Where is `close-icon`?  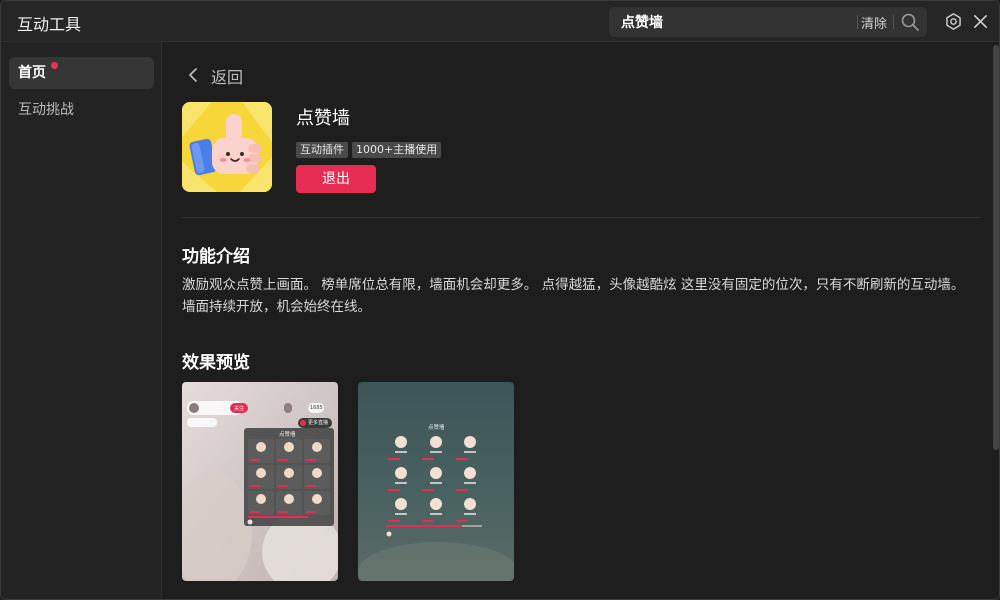 close-icon is located at coordinates (980, 21).